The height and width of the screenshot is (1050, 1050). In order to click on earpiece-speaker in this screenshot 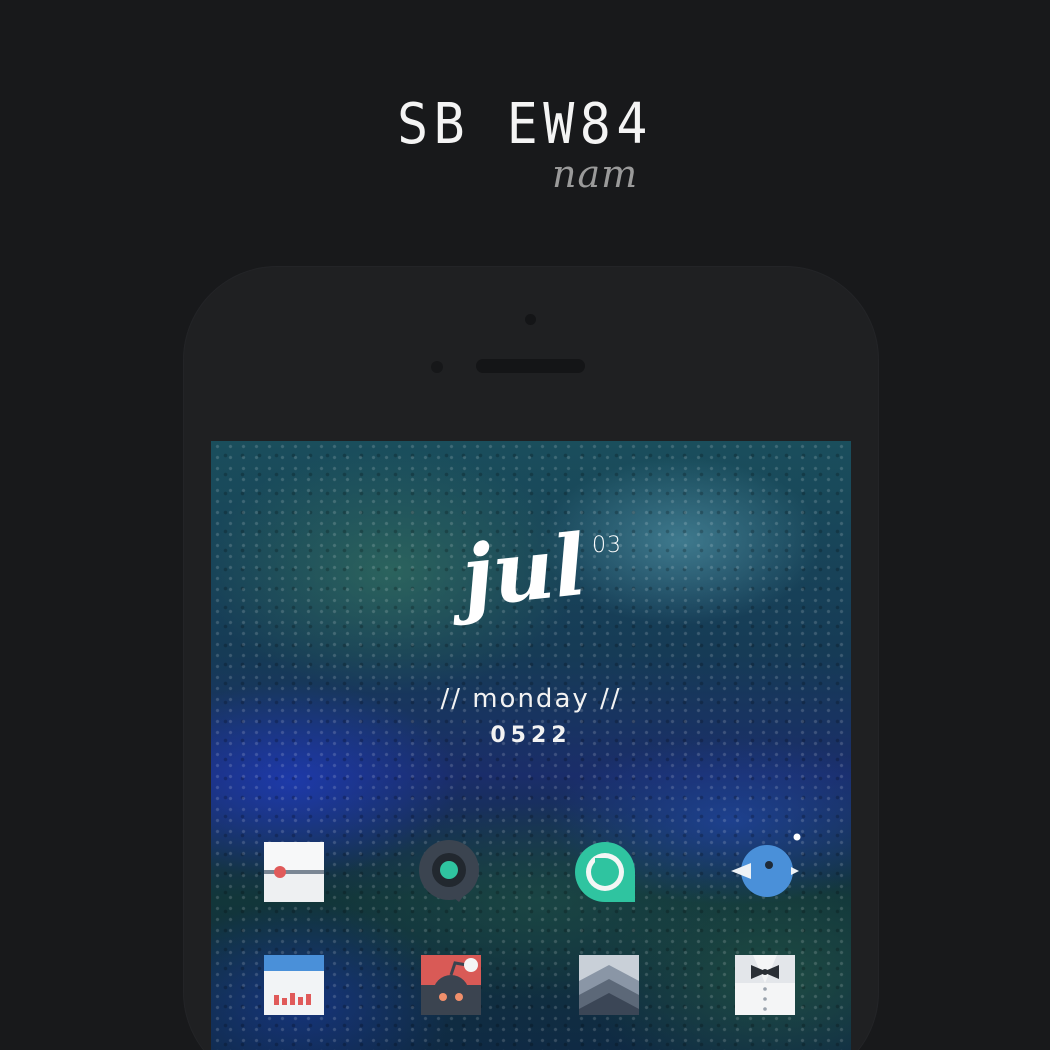, I will do `click(530, 366)`.